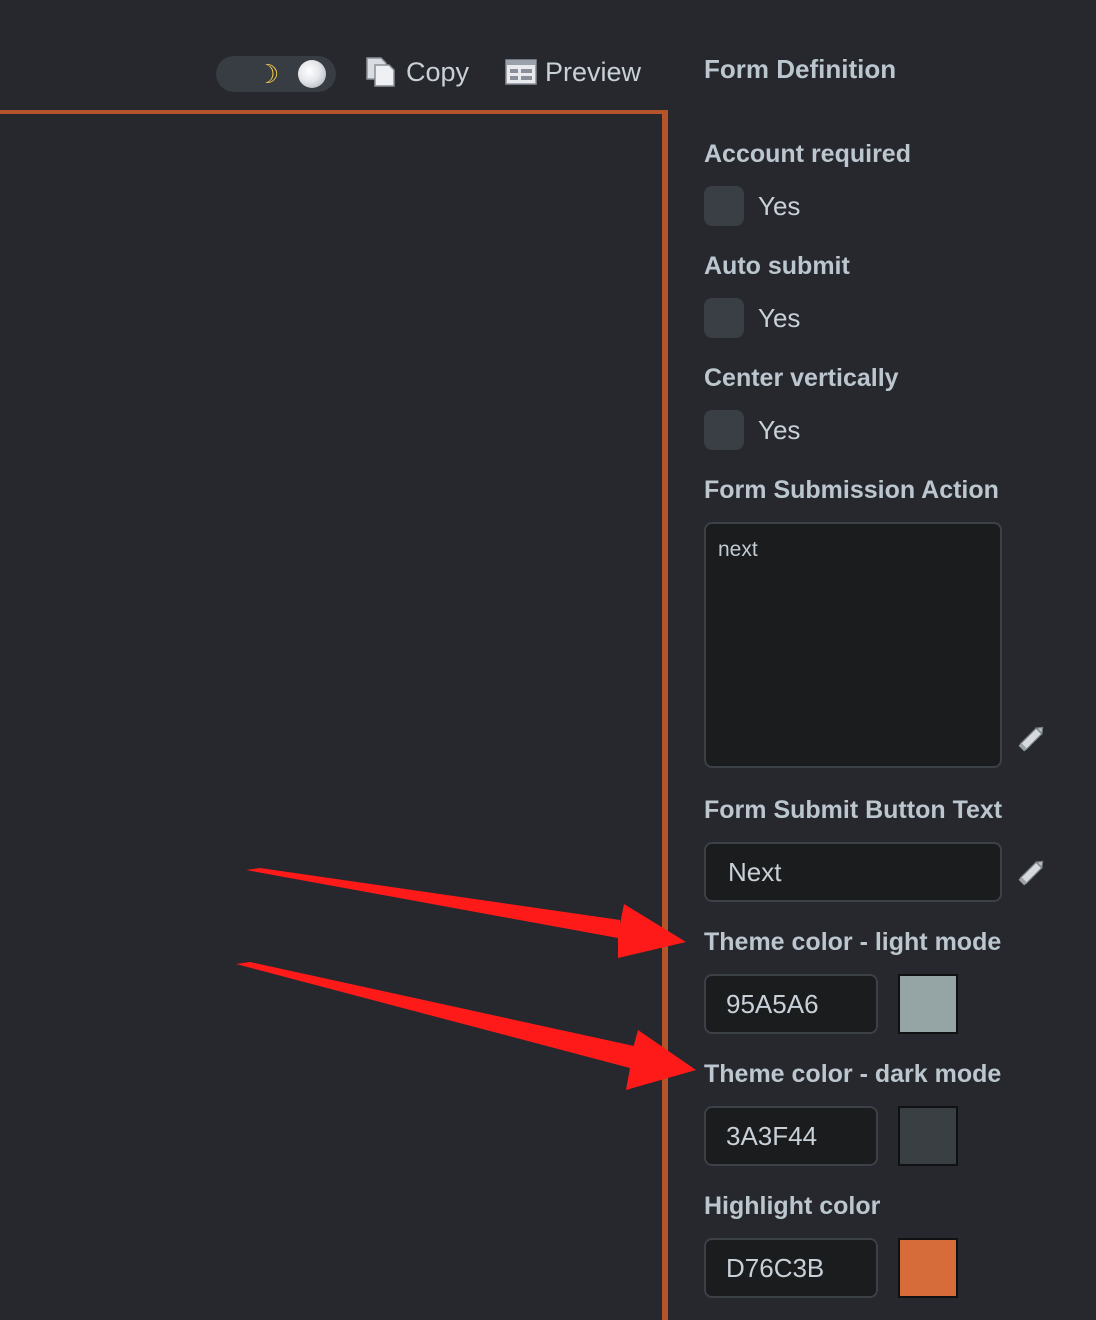  Describe the element at coordinates (791, 1268) in the screenshot. I see `highlight-input: D76C3B` at that location.